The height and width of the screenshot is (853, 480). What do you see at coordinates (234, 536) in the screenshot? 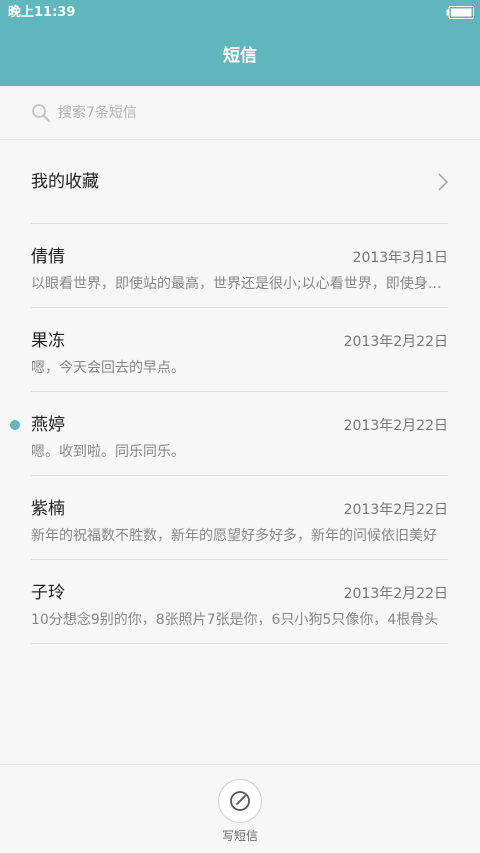
I see `message-preview: 新年的祝福数不胜数，新年的愿望好多好多，新年的问候依旧美好` at bounding box center [234, 536].